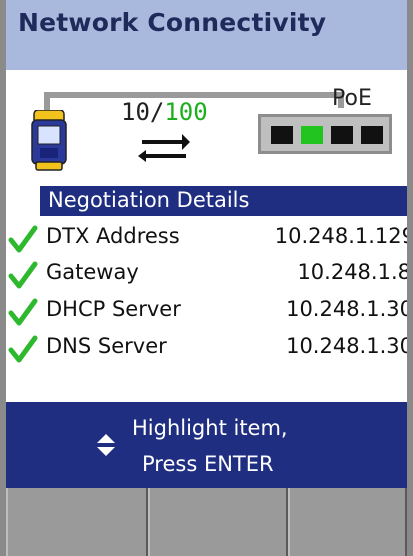  What do you see at coordinates (210, 428) in the screenshot?
I see `help-text-line1: Highlight item,` at bounding box center [210, 428].